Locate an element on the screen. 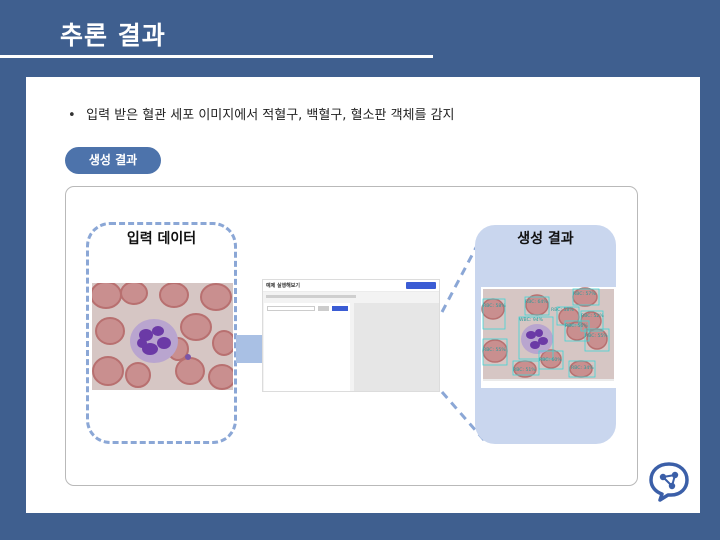  brain-network-icon is located at coordinates (669, 484).